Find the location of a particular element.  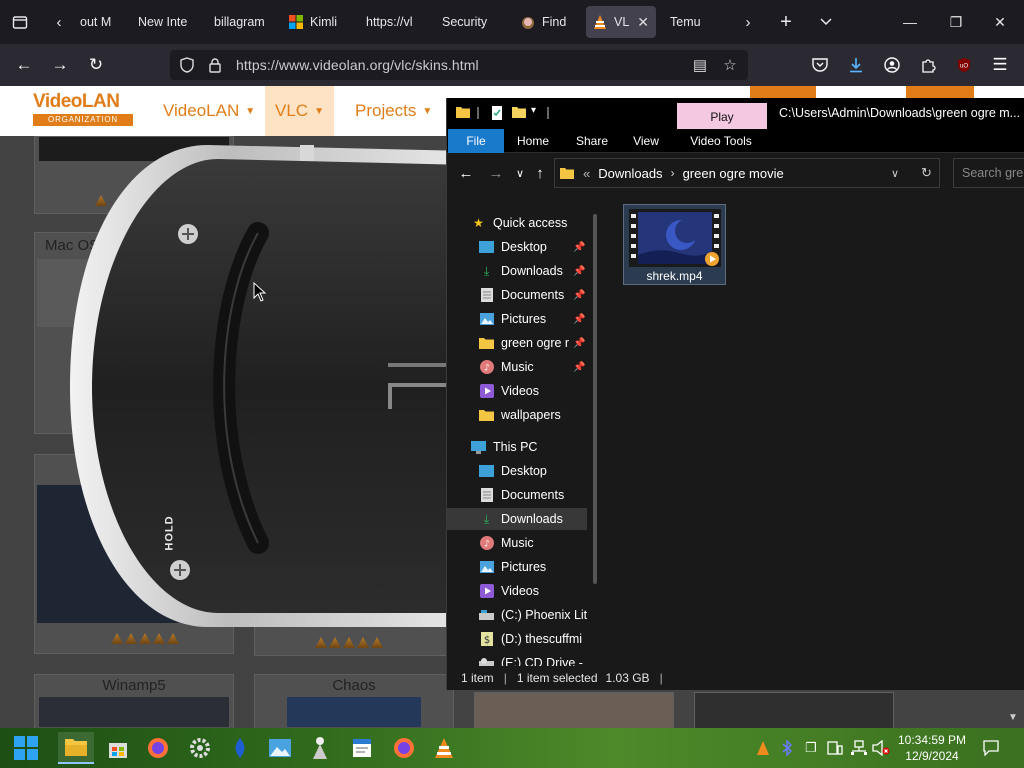

tab-1: New Inte is located at coordinates (164, 22).